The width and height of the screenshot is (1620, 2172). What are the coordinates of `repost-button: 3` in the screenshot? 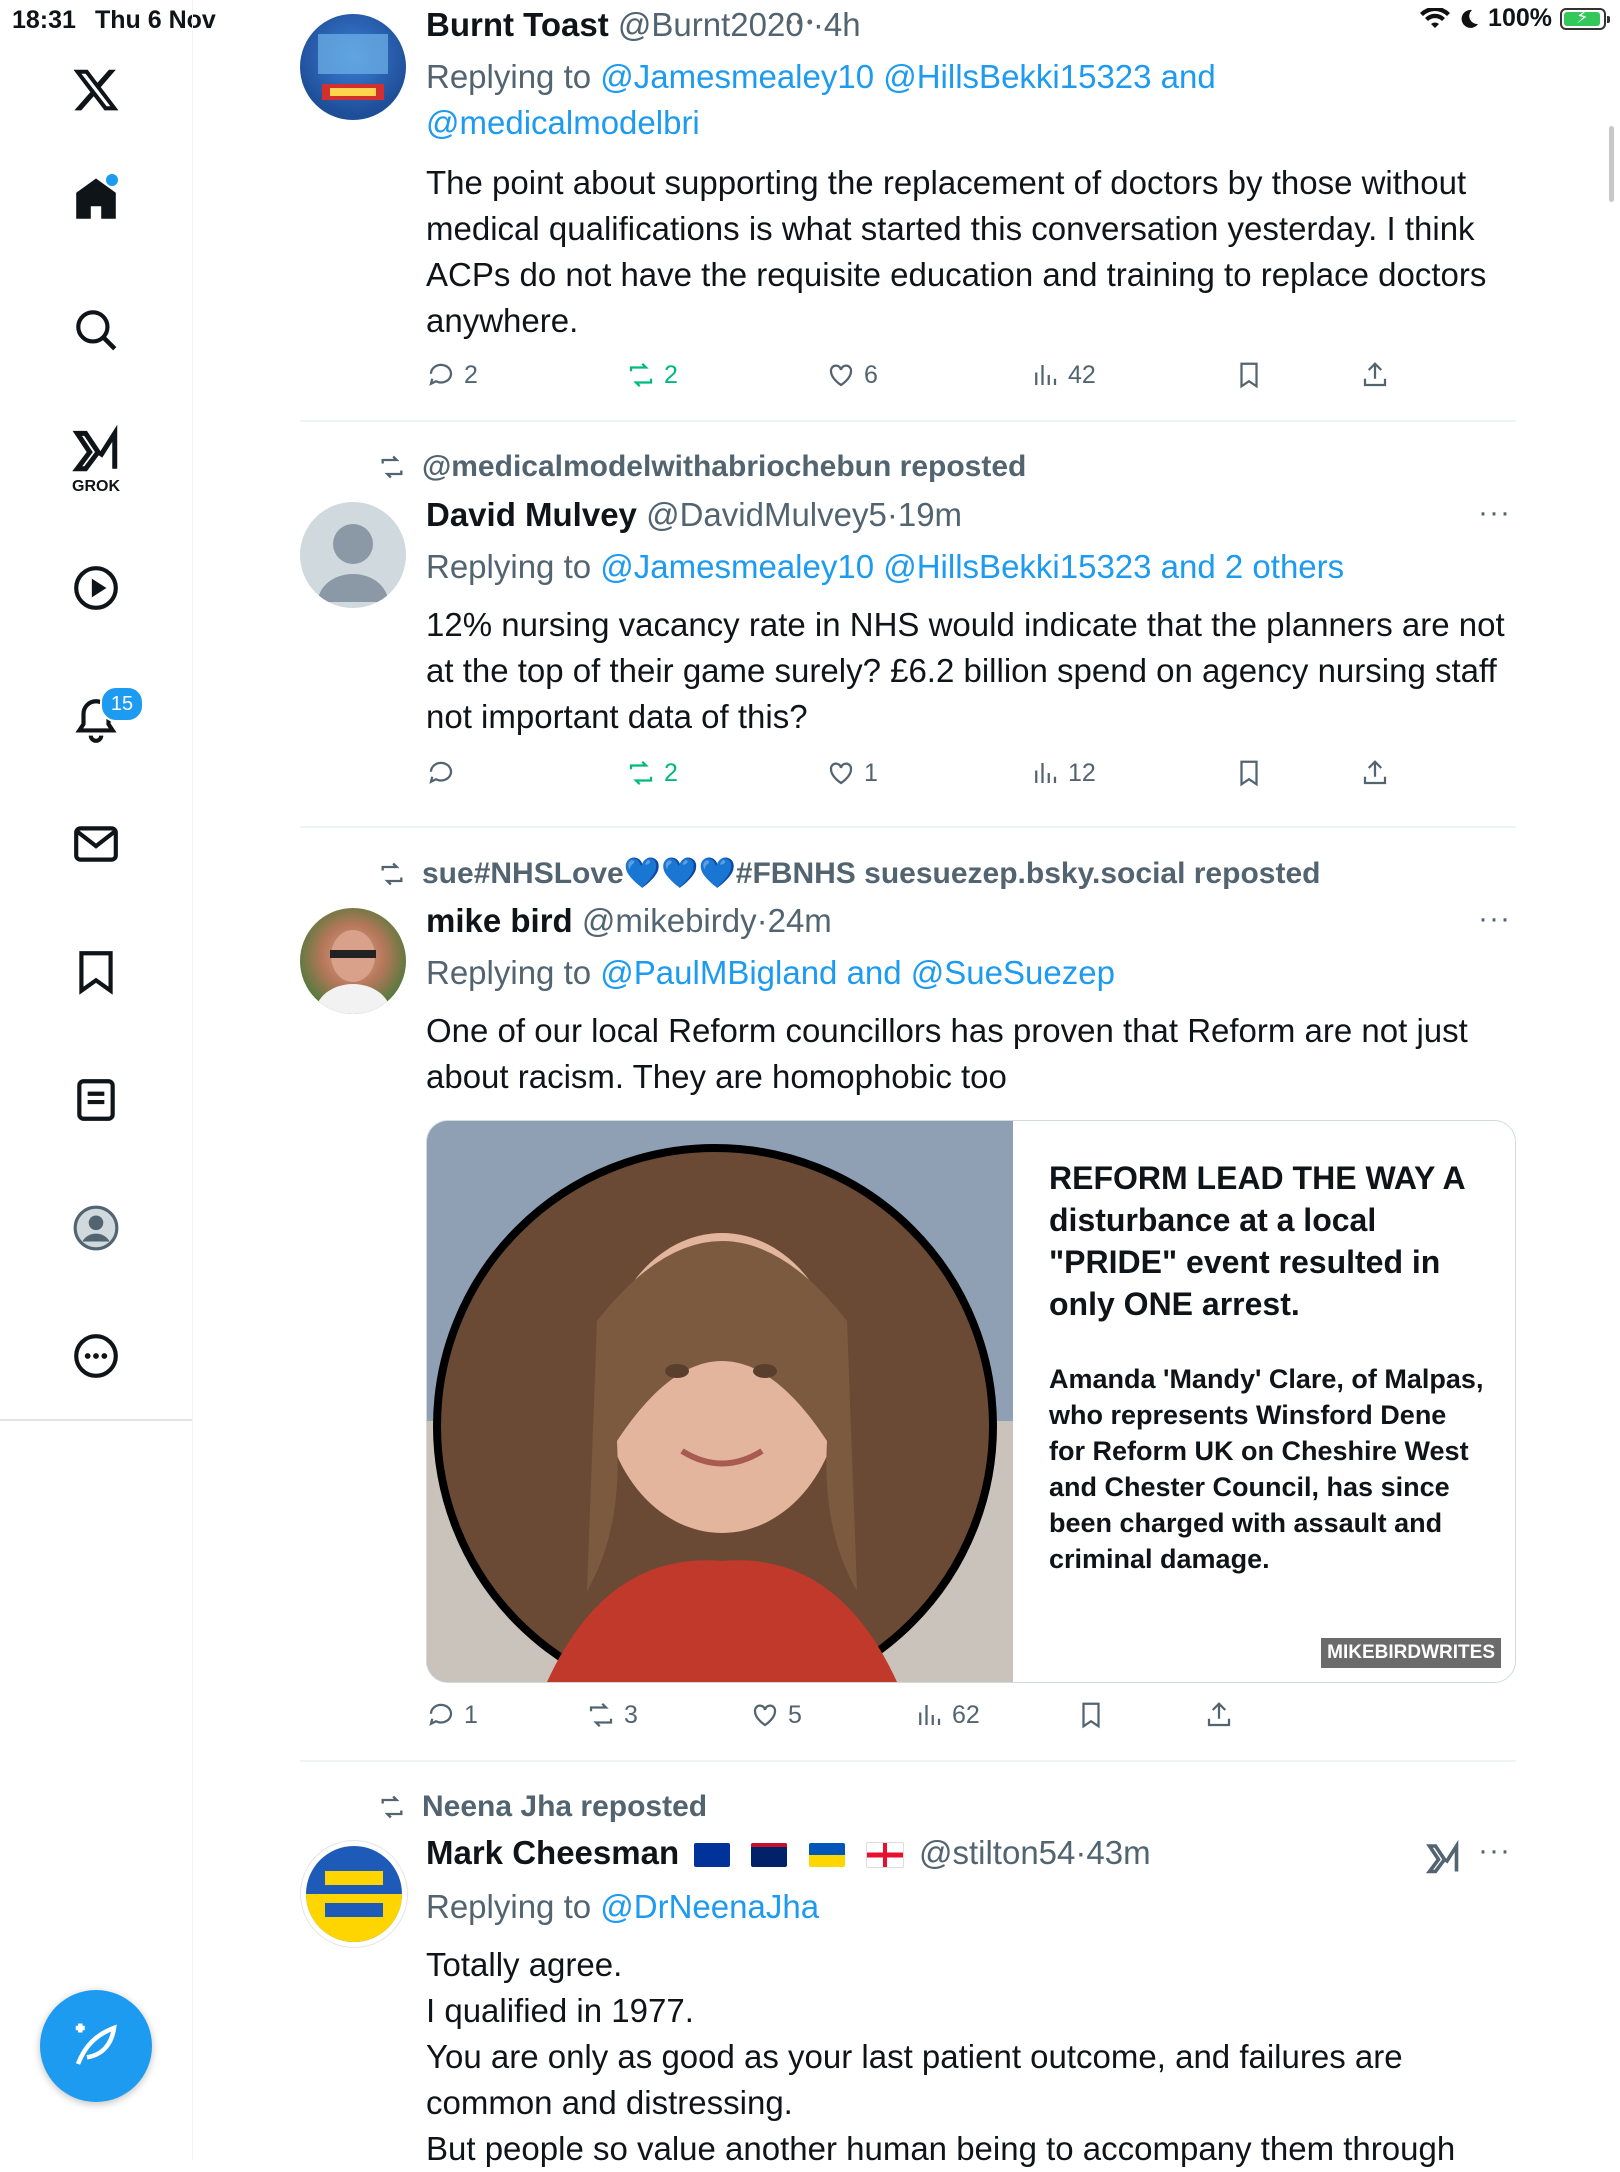 It's located at (612, 1715).